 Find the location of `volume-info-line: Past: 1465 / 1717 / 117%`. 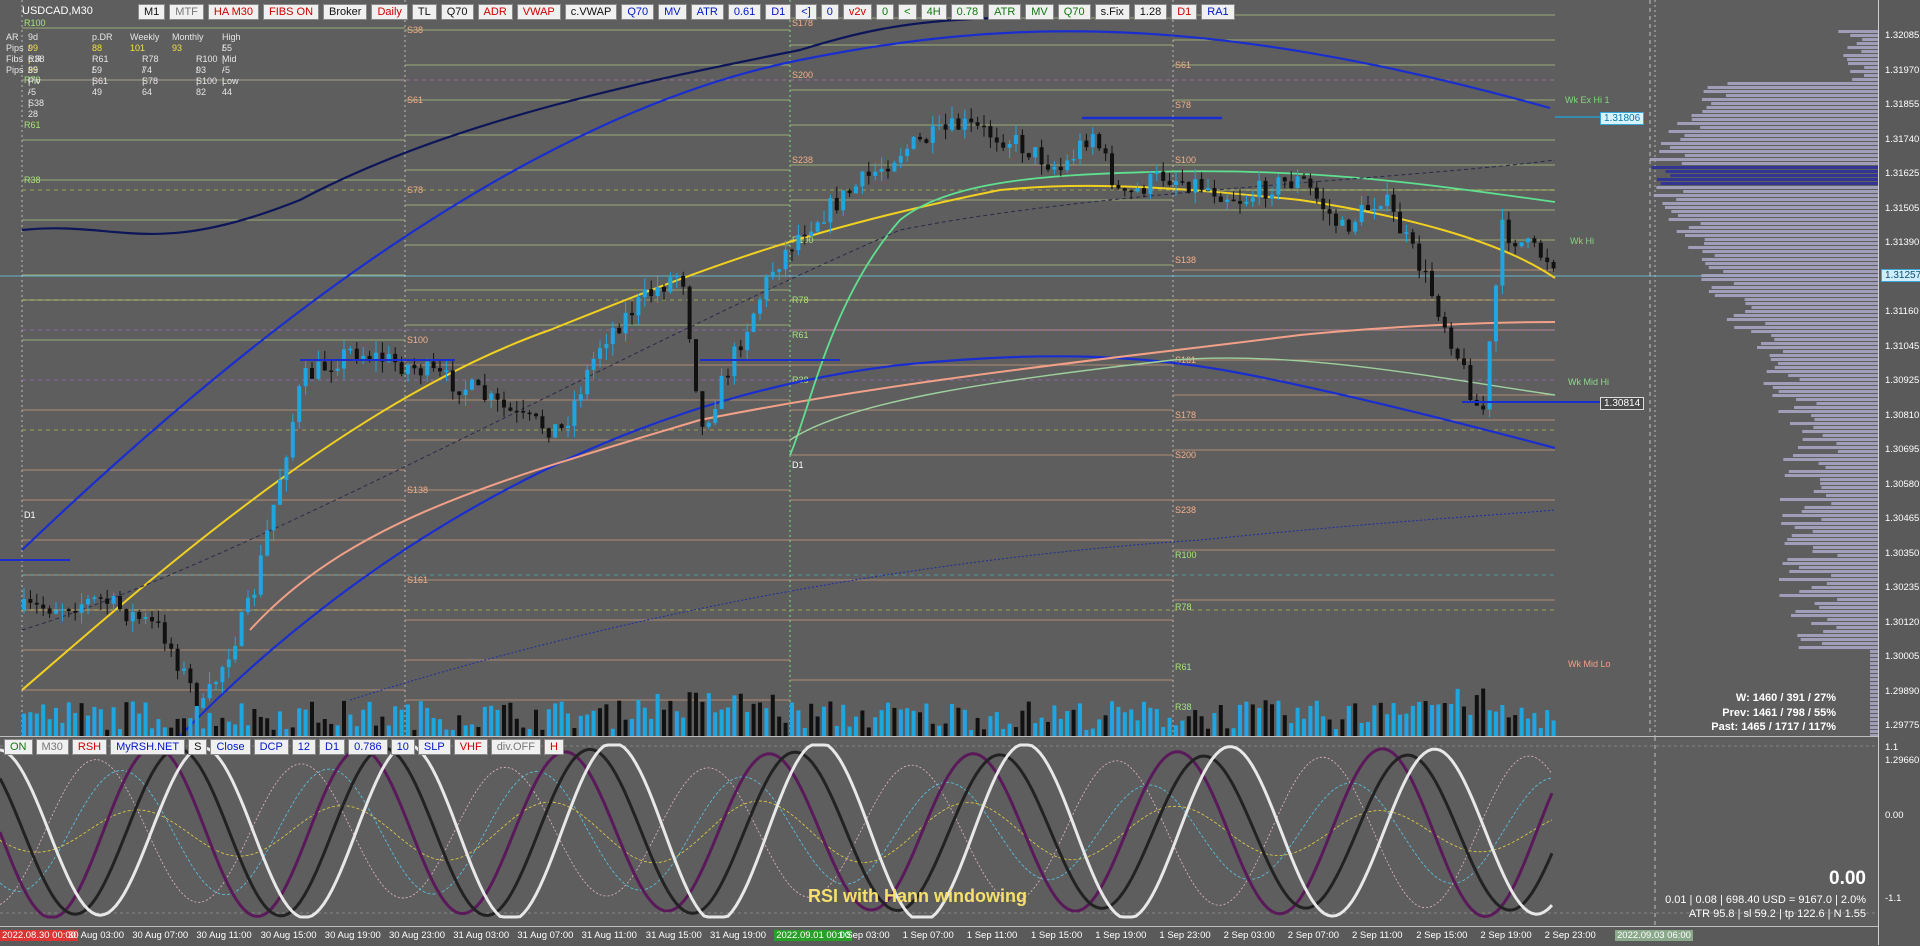

volume-info-line: Past: 1465 / 1717 / 117% is located at coordinates (1773, 727).